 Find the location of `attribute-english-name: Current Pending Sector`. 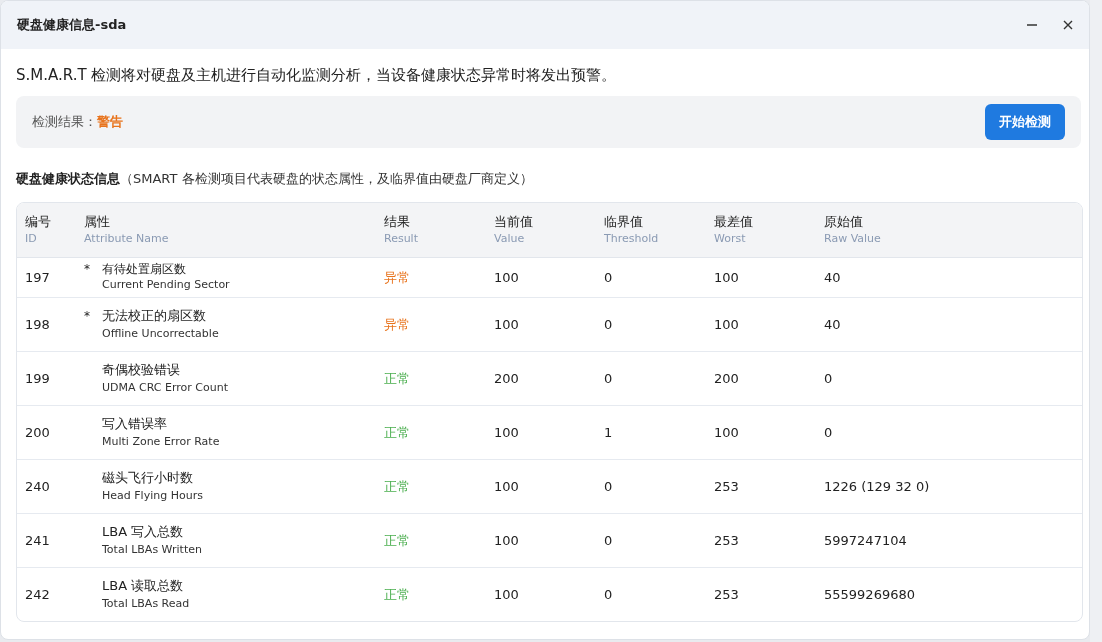

attribute-english-name: Current Pending Sector is located at coordinates (166, 285).